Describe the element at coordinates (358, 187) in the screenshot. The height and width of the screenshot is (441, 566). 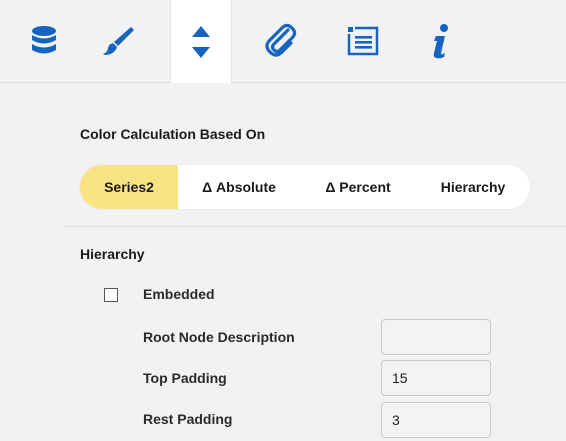
I see `option-delta-percent: Δ Percent` at that location.